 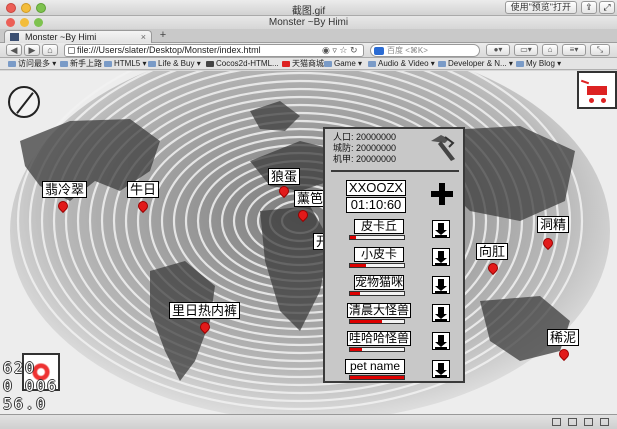 I want to click on city-label: 牛日, so click(x=143, y=189).